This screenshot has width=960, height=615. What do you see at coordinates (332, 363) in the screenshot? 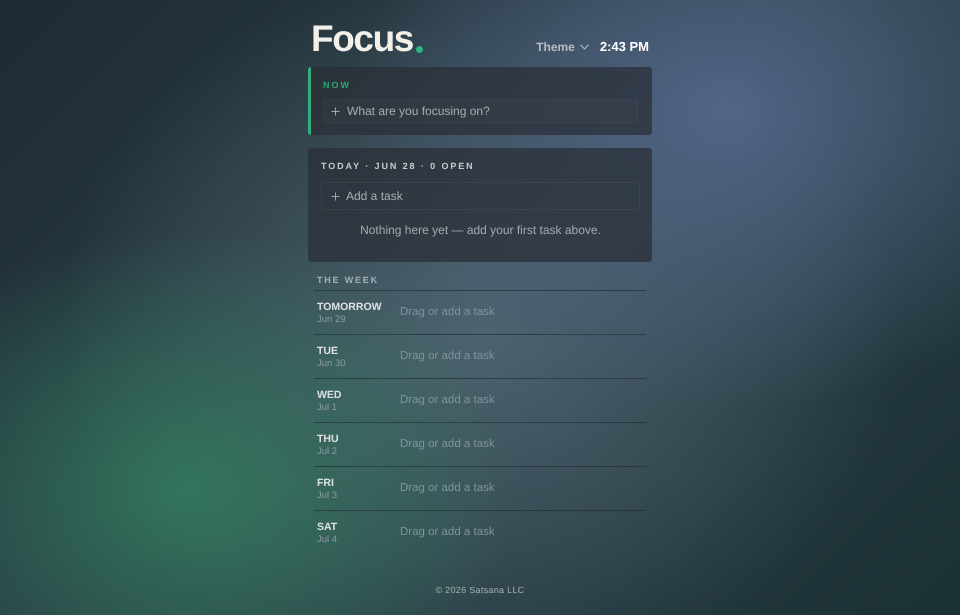
I see `day-date: Jun 30` at bounding box center [332, 363].